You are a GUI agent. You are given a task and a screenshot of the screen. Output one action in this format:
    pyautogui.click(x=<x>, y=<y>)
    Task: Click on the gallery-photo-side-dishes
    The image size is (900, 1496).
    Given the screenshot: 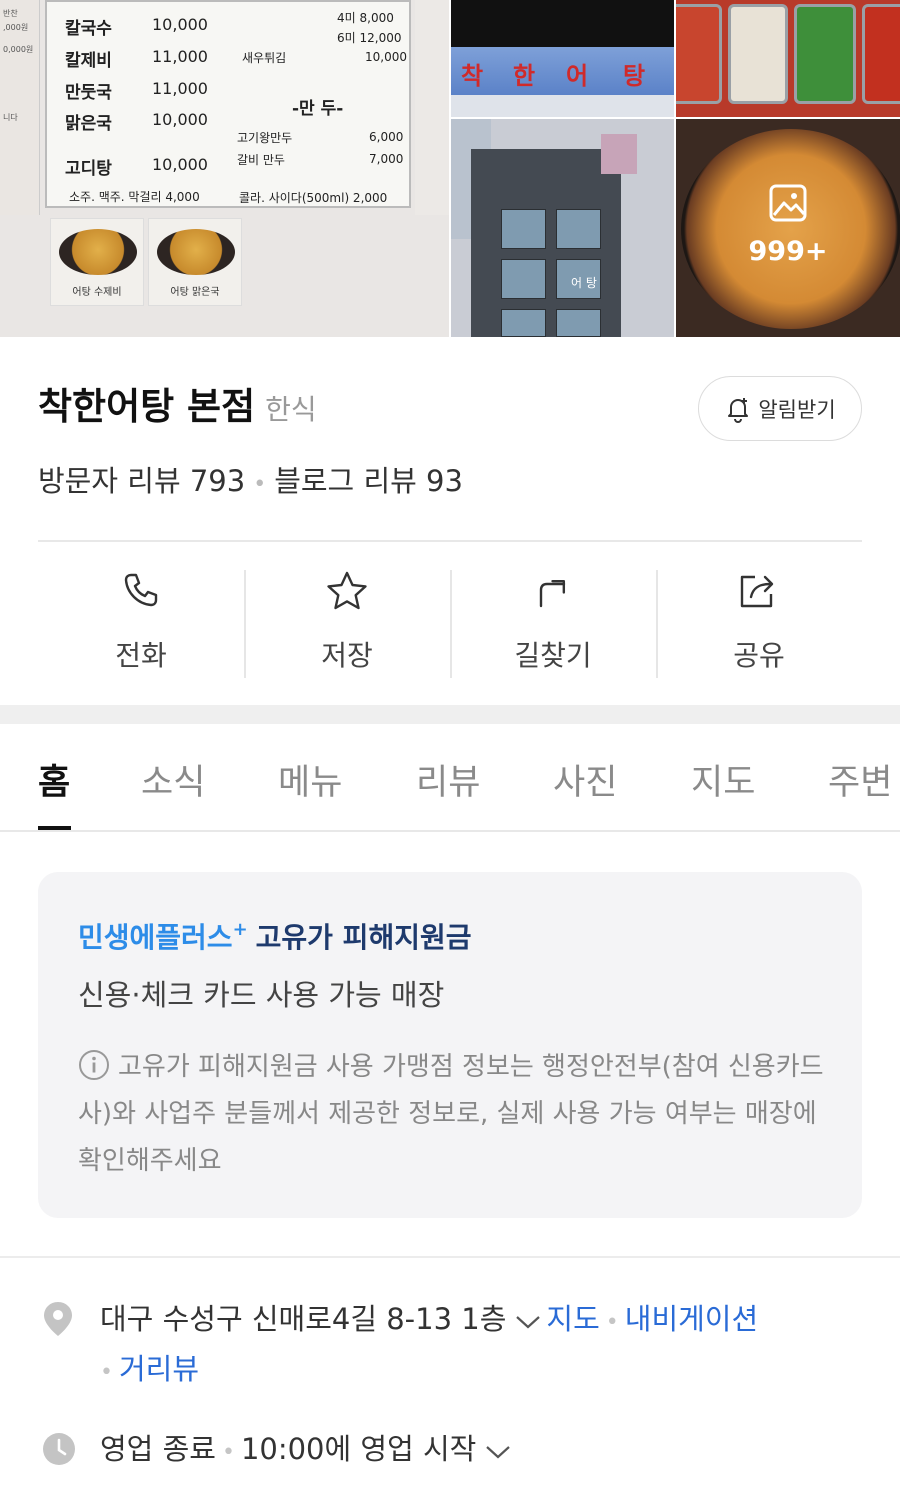 What is the action you would take?
    pyautogui.click(x=788, y=58)
    